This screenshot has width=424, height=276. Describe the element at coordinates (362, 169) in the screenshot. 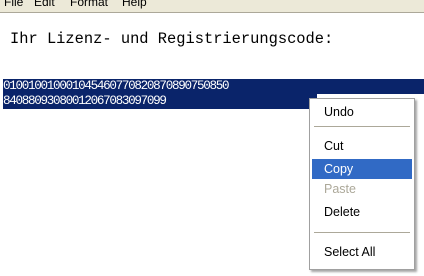

I see `context-menu-copy: Copy` at that location.